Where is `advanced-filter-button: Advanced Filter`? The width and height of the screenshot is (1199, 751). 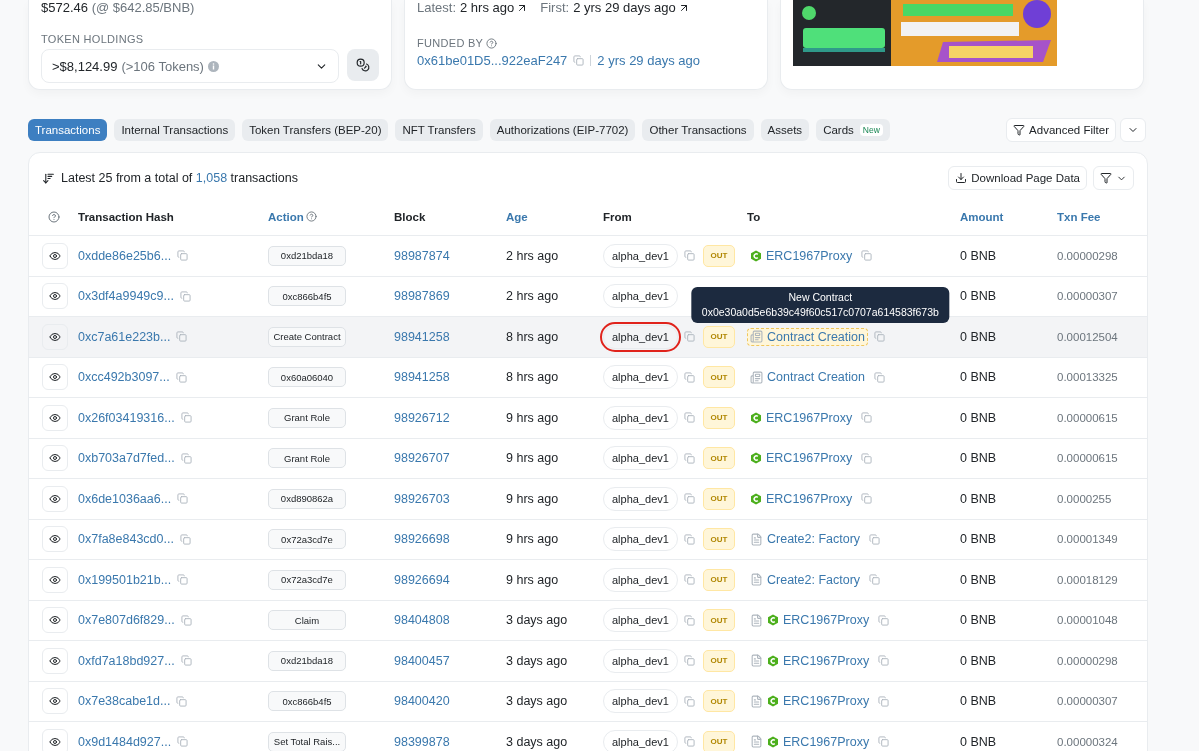 advanced-filter-button: Advanced Filter is located at coordinates (1061, 130).